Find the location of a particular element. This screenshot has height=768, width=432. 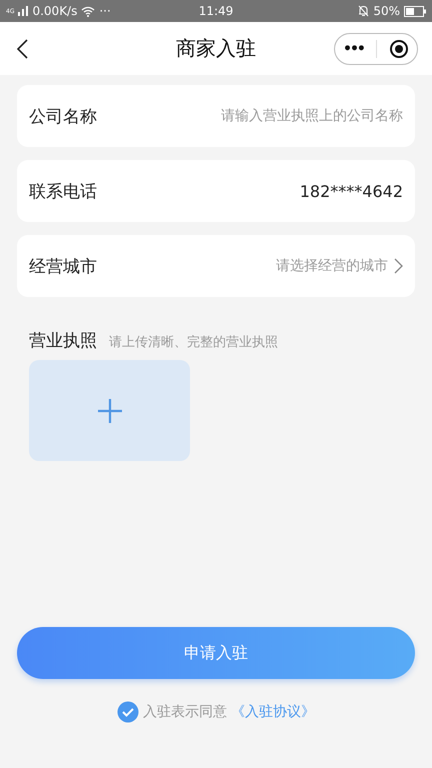

field-label: 公司名称 is located at coordinates (63, 117).